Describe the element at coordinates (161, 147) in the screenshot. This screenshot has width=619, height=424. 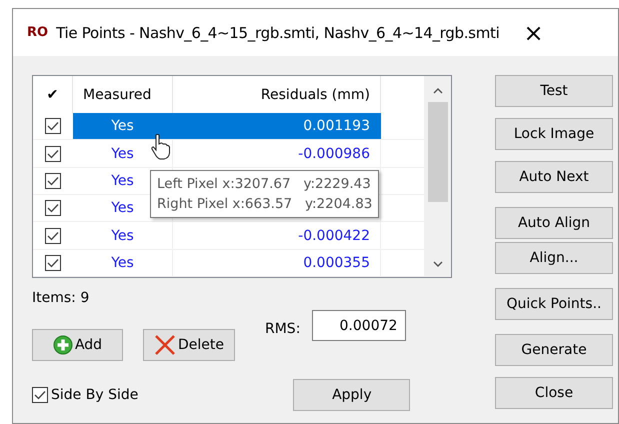
I see `cursor-icon` at that location.